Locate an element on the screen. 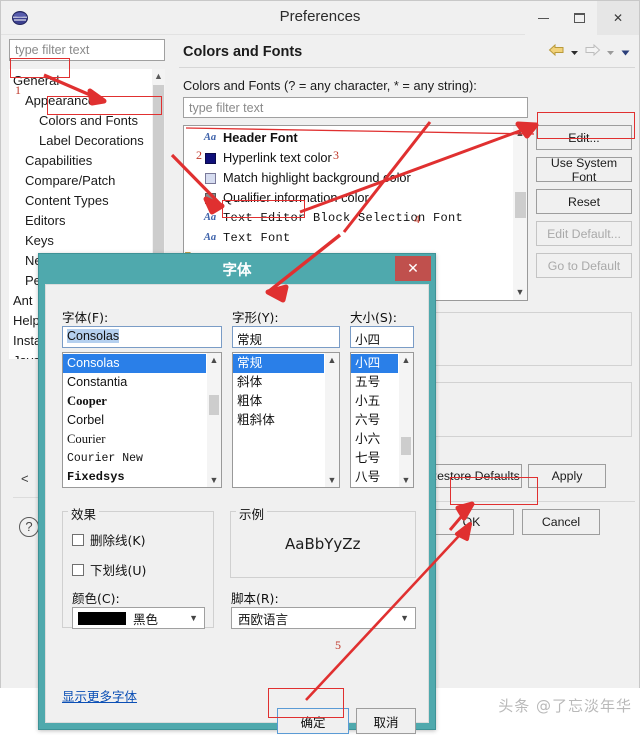 The height and width of the screenshot is (735, 640). list-item: 七号 is located at coordinates (374, 458).